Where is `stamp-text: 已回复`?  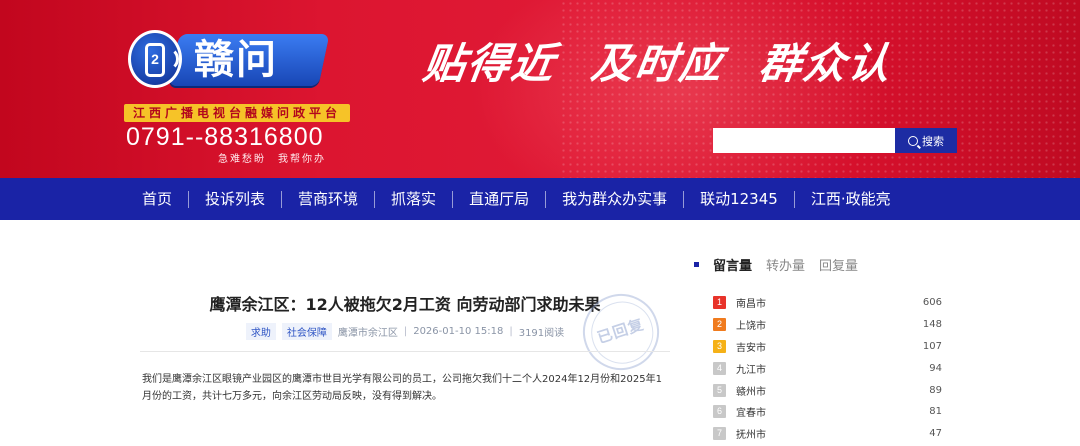
stamp-text: 已回复 is located at coordinates (621, 331).